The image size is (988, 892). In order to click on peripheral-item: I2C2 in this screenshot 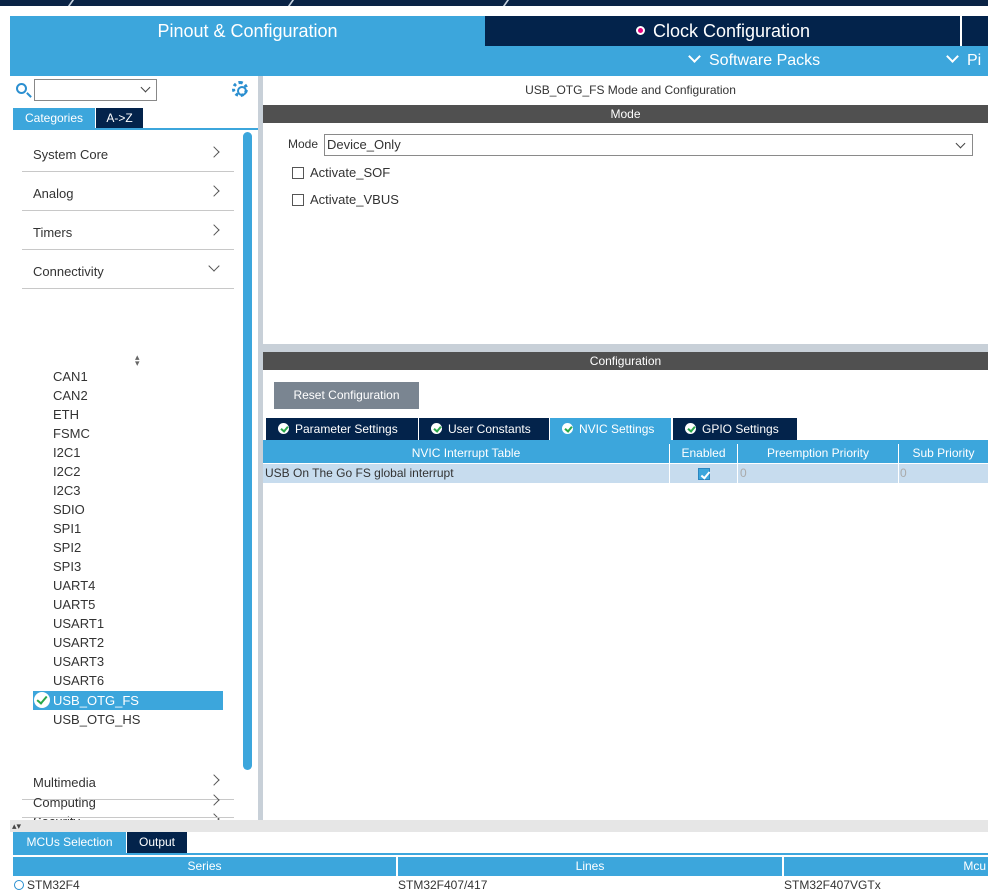, I will do `click(66, 471)`.